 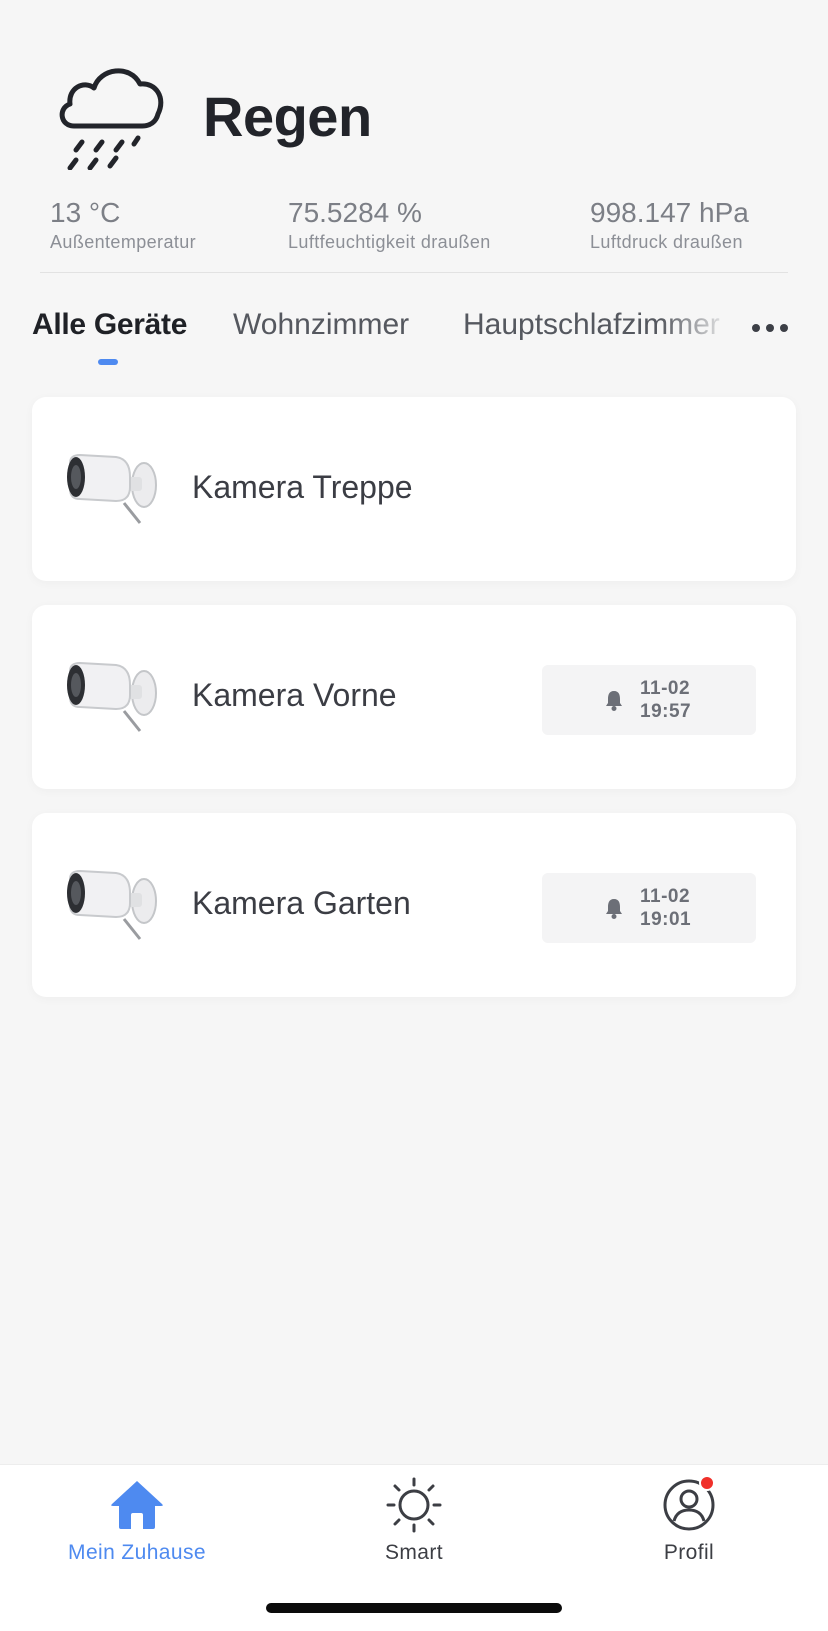 I want to click on device-card: Kamera Vorne 11-02 19:57, so click(x=414, y=697).